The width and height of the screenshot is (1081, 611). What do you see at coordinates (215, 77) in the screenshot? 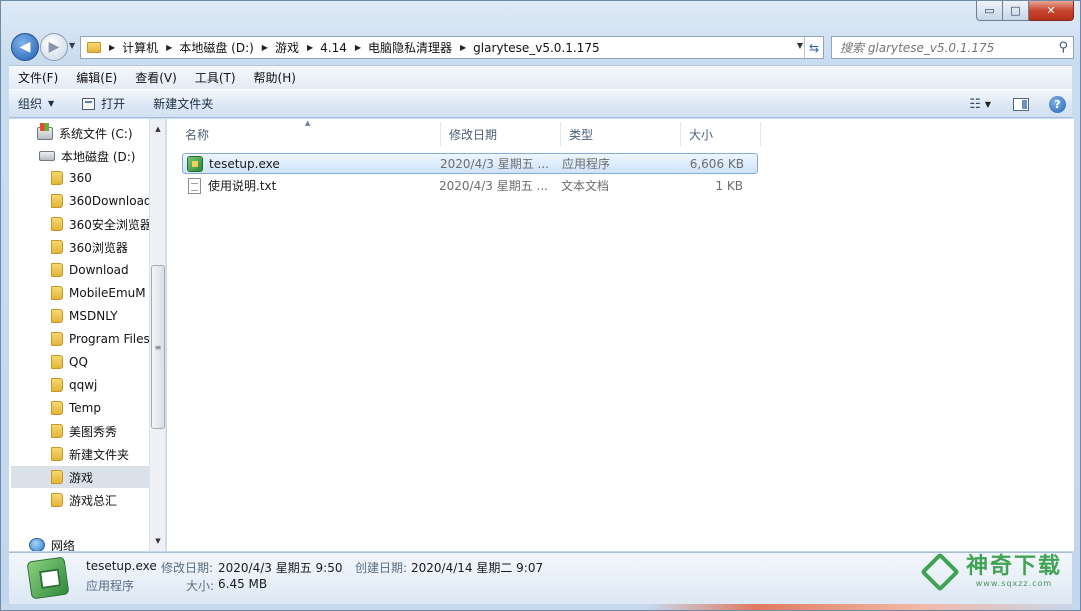
I see `menu-tools: 工具(T)` at bounding box center [215, 77].